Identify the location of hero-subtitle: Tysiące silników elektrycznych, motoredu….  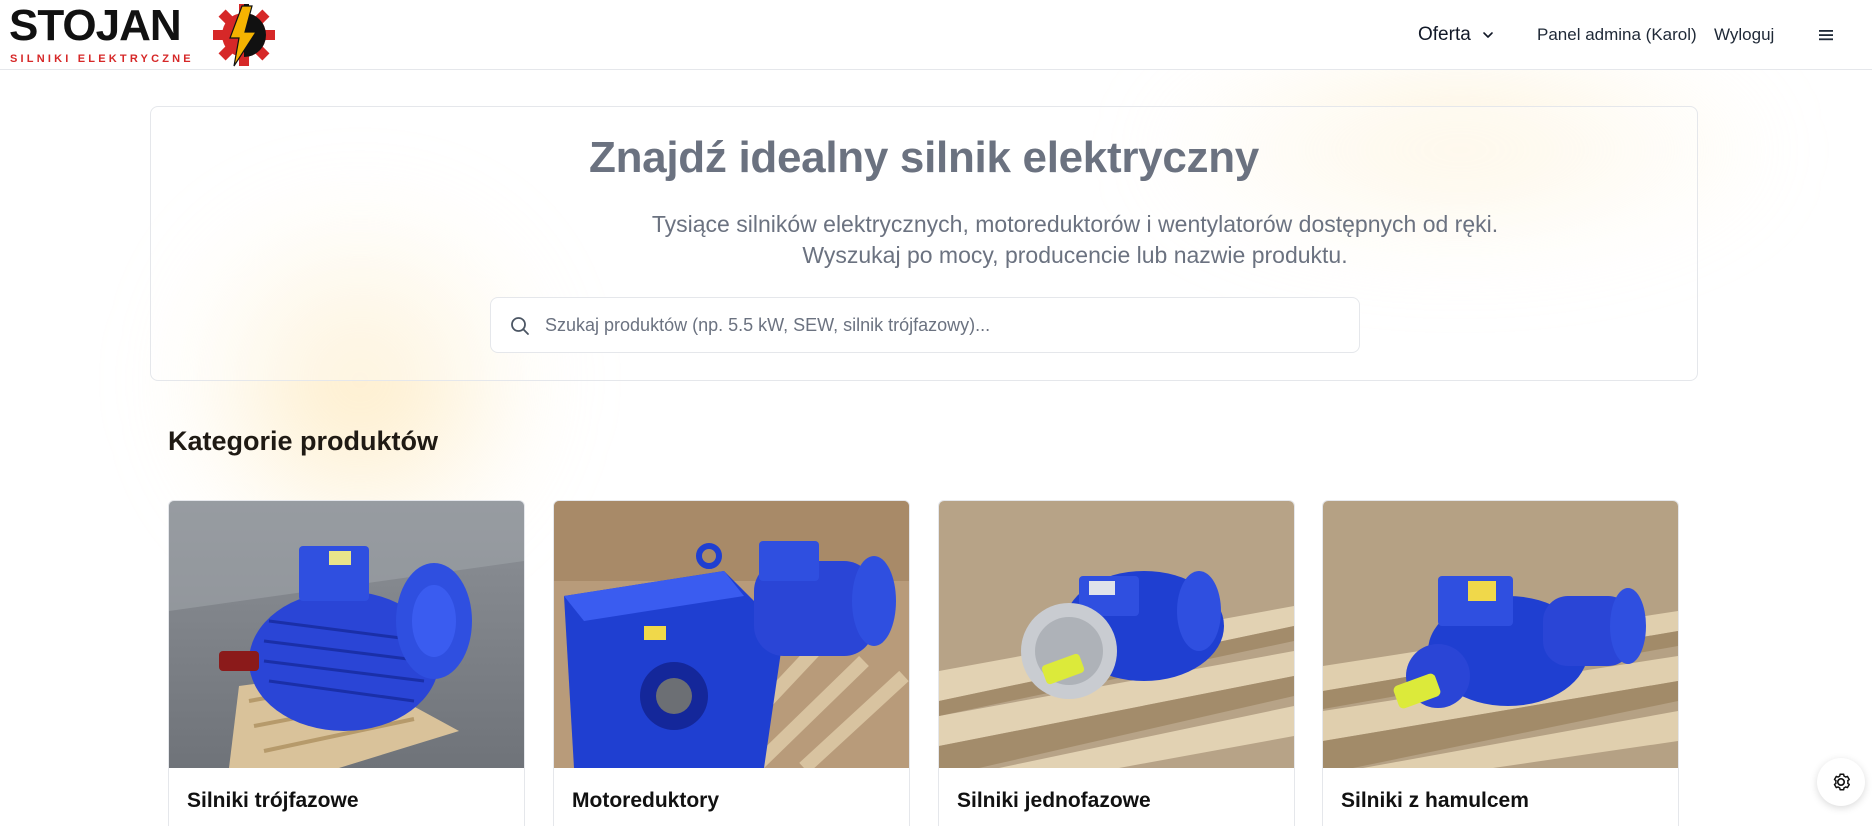
(1075, 239).